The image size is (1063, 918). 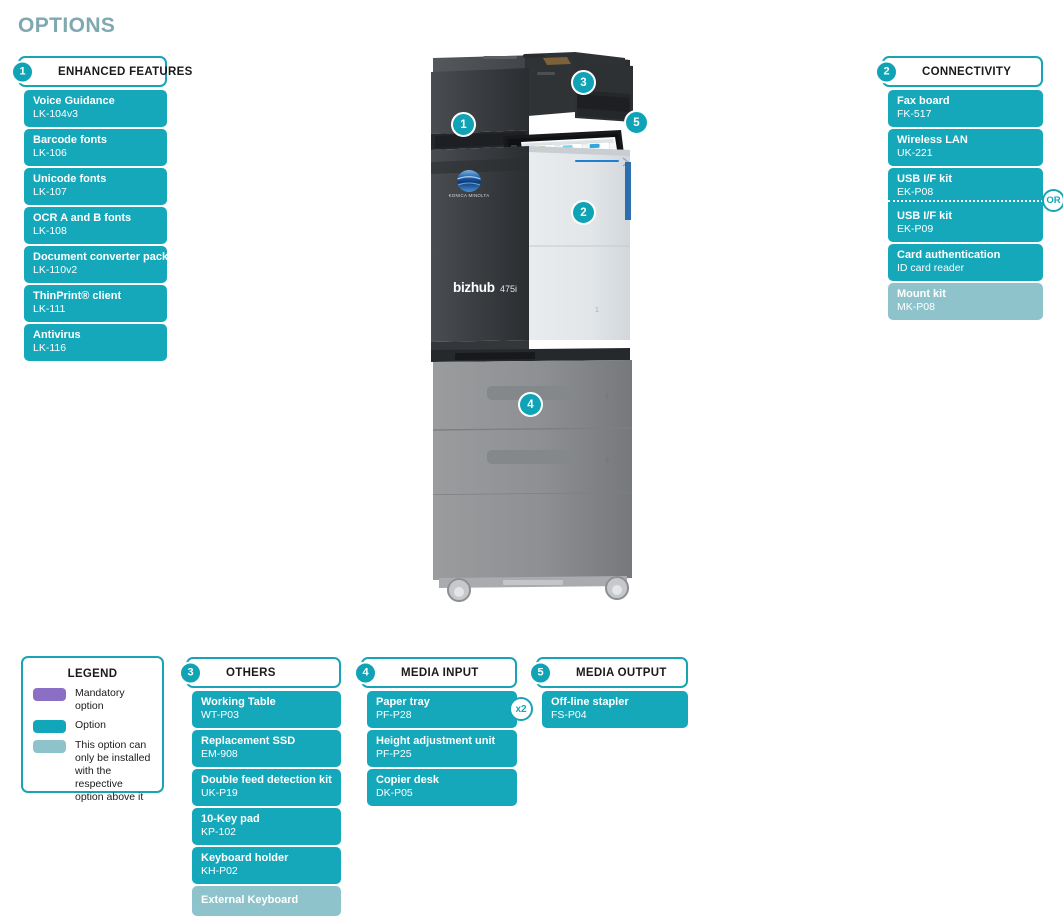 What do you see at coordinates (219, 793) in the screenshot?
I see `option-code: UK-P19` at bounding box center [219, 793].